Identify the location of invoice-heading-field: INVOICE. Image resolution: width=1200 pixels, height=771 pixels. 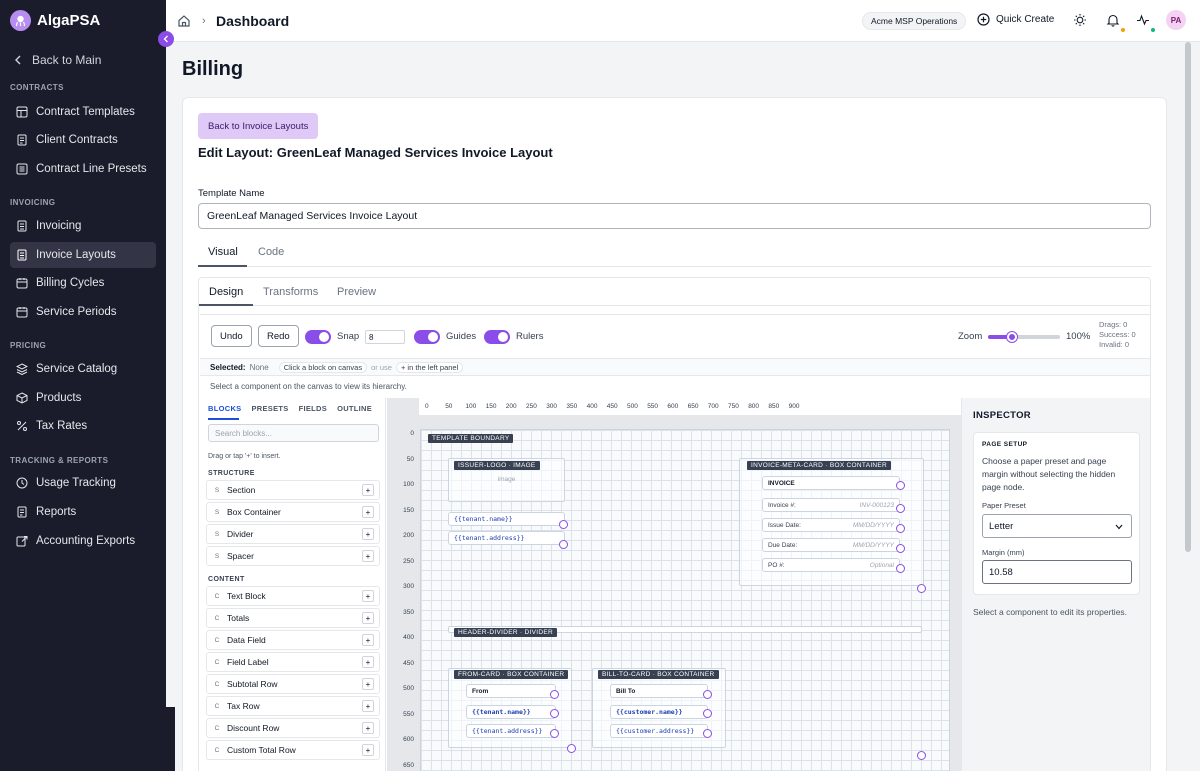
(831, 483).